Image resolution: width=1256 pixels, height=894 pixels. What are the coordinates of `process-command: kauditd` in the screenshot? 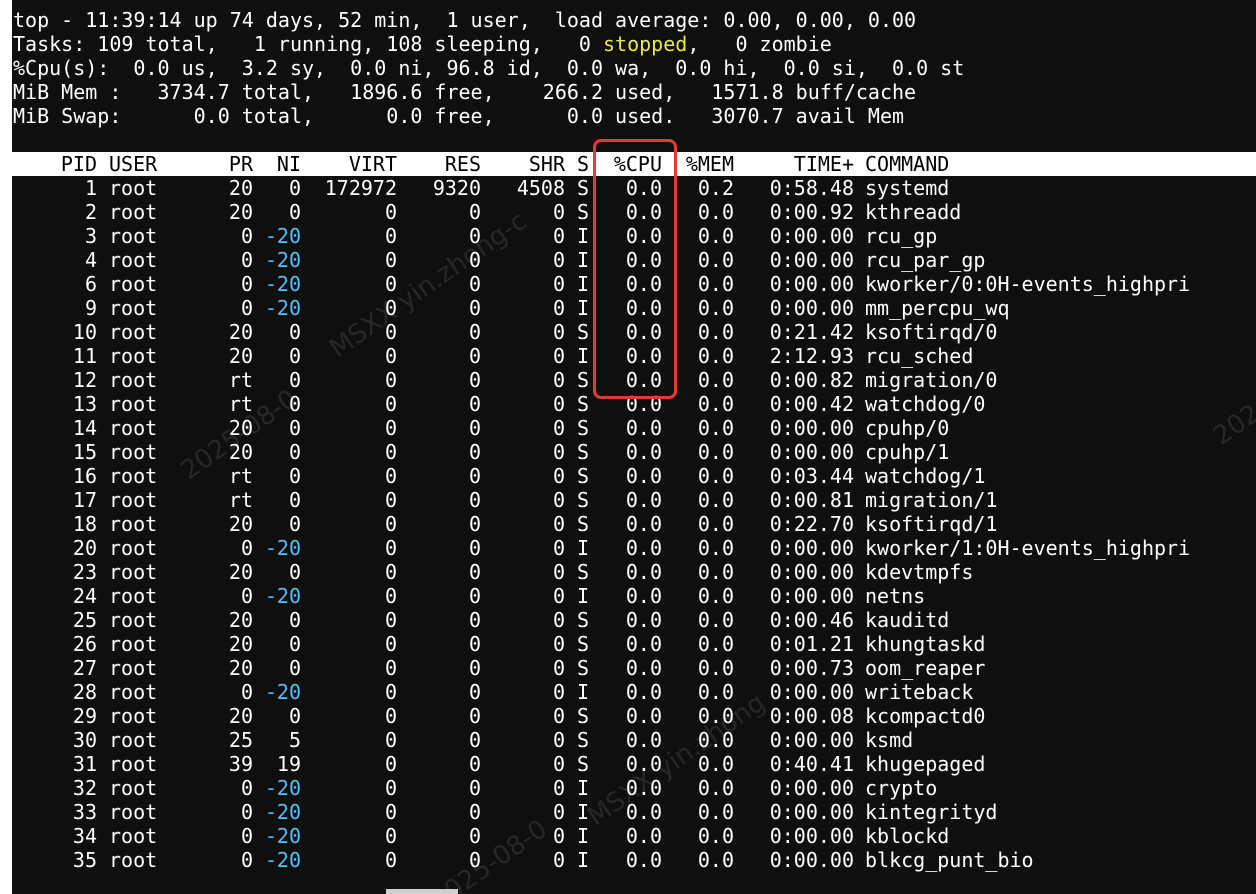 It's located at (907, 620).